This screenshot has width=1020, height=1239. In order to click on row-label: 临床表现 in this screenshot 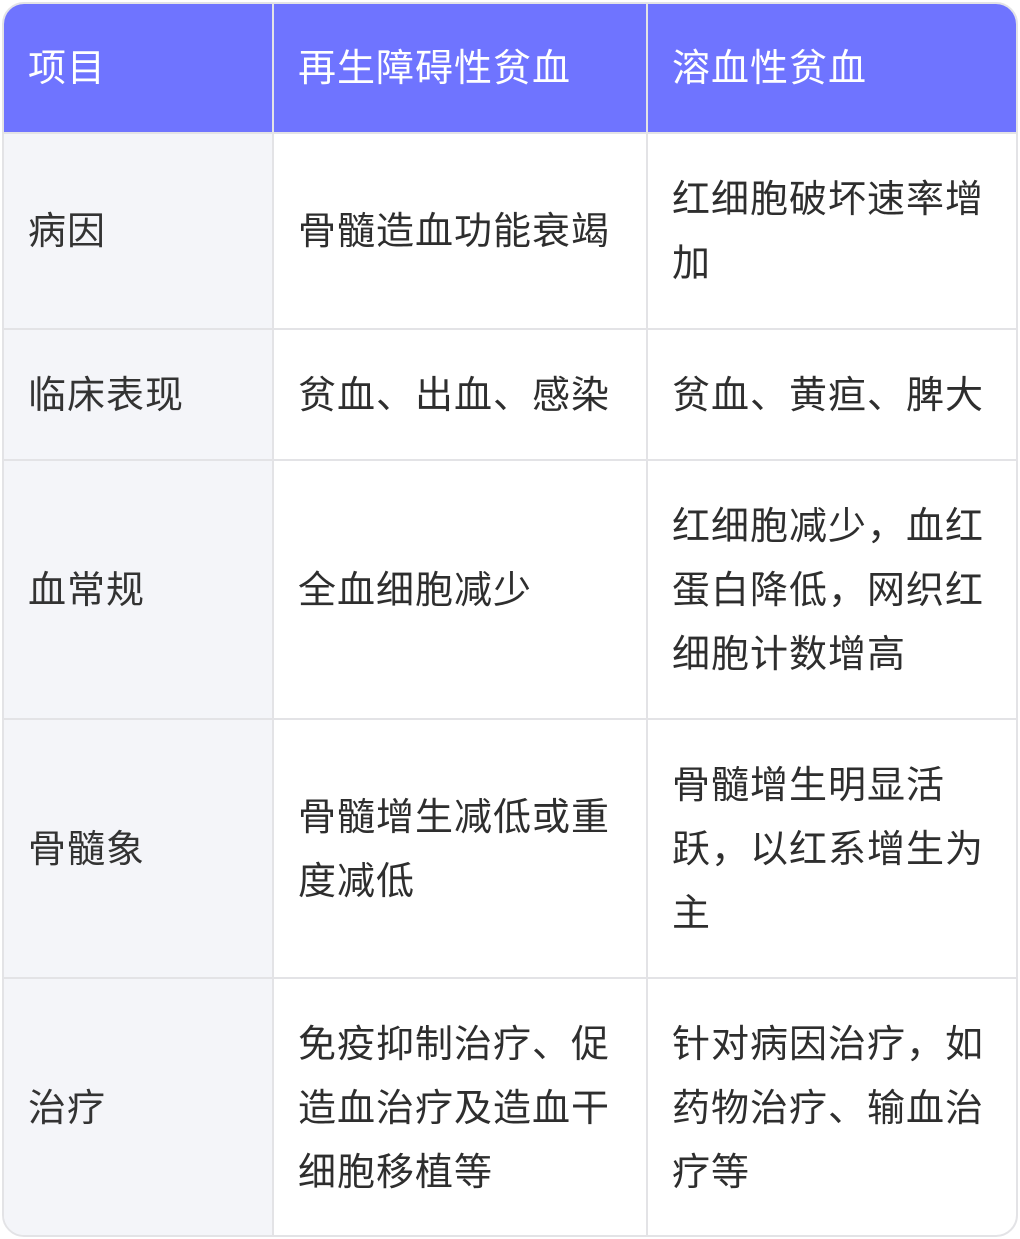, I will do `click(139, 394)`.